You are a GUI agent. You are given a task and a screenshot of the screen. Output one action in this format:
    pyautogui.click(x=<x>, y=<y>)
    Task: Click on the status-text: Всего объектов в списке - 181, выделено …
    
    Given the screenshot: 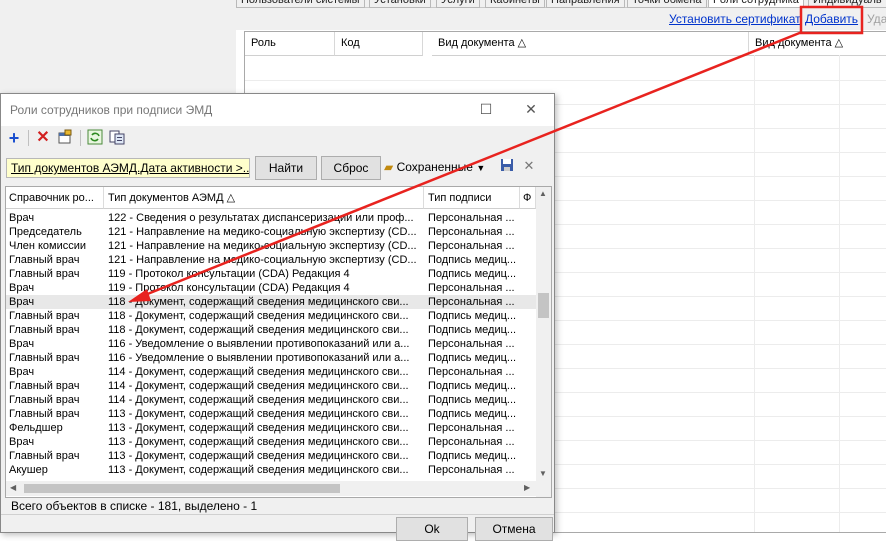 What is the action you would take?
    pyautogui.click(x=134, y=506)
    